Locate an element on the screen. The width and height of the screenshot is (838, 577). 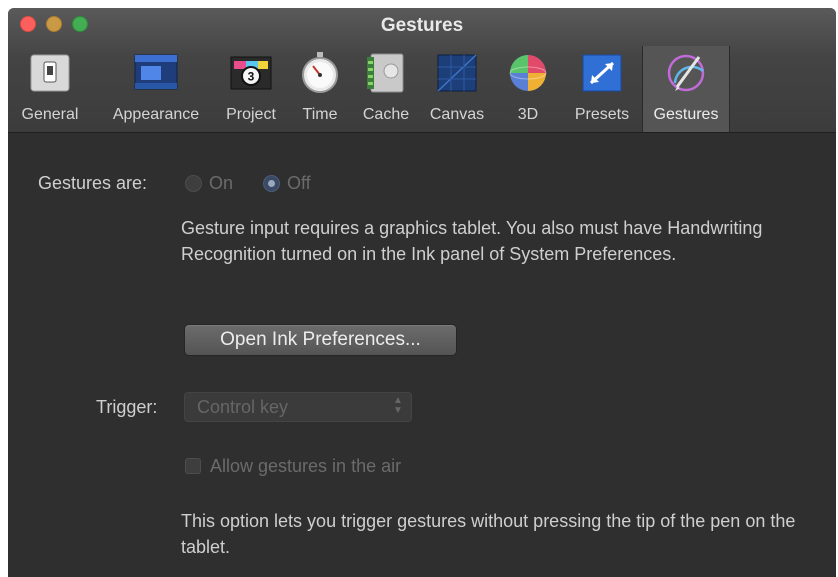
tab-label: Cache is located at coordinates (386, 114).